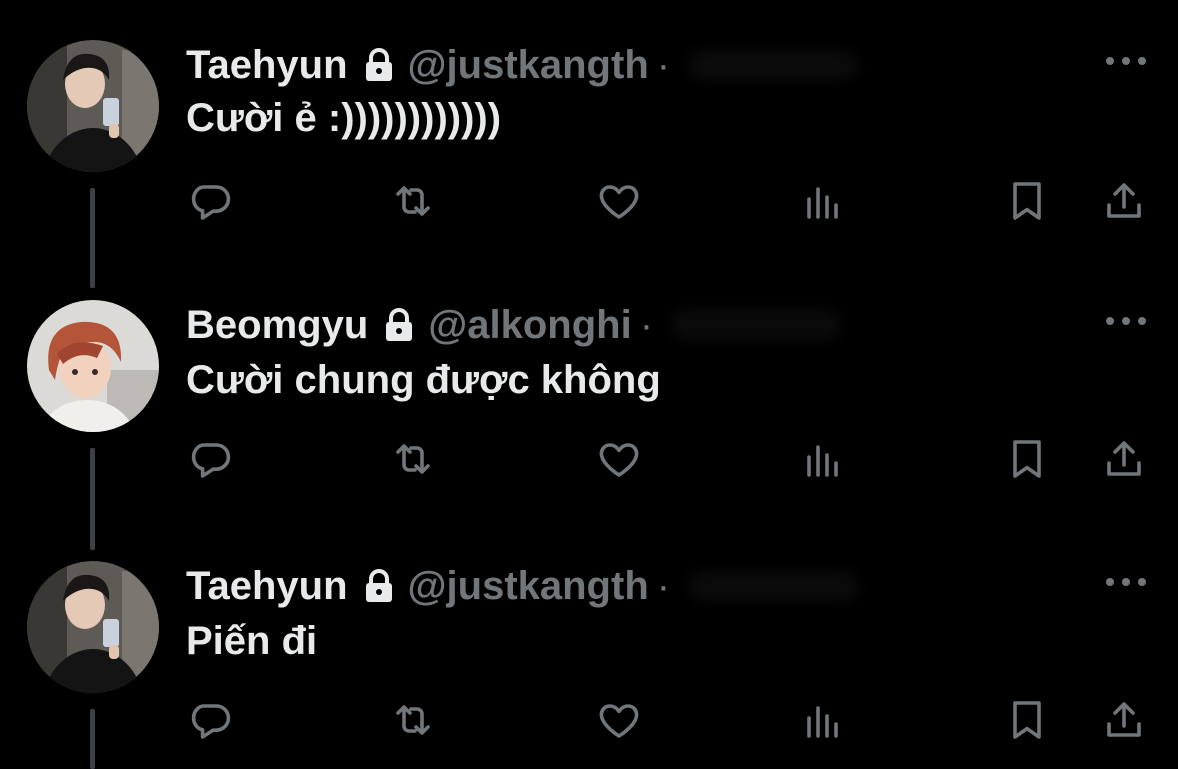 Image resolution: width=1178 pixels, height=769 pixels. What do you see at coordinates (277, 325) in the screenshot?
I see `display-name: Beomgyu` at bounding box center [277, 325].